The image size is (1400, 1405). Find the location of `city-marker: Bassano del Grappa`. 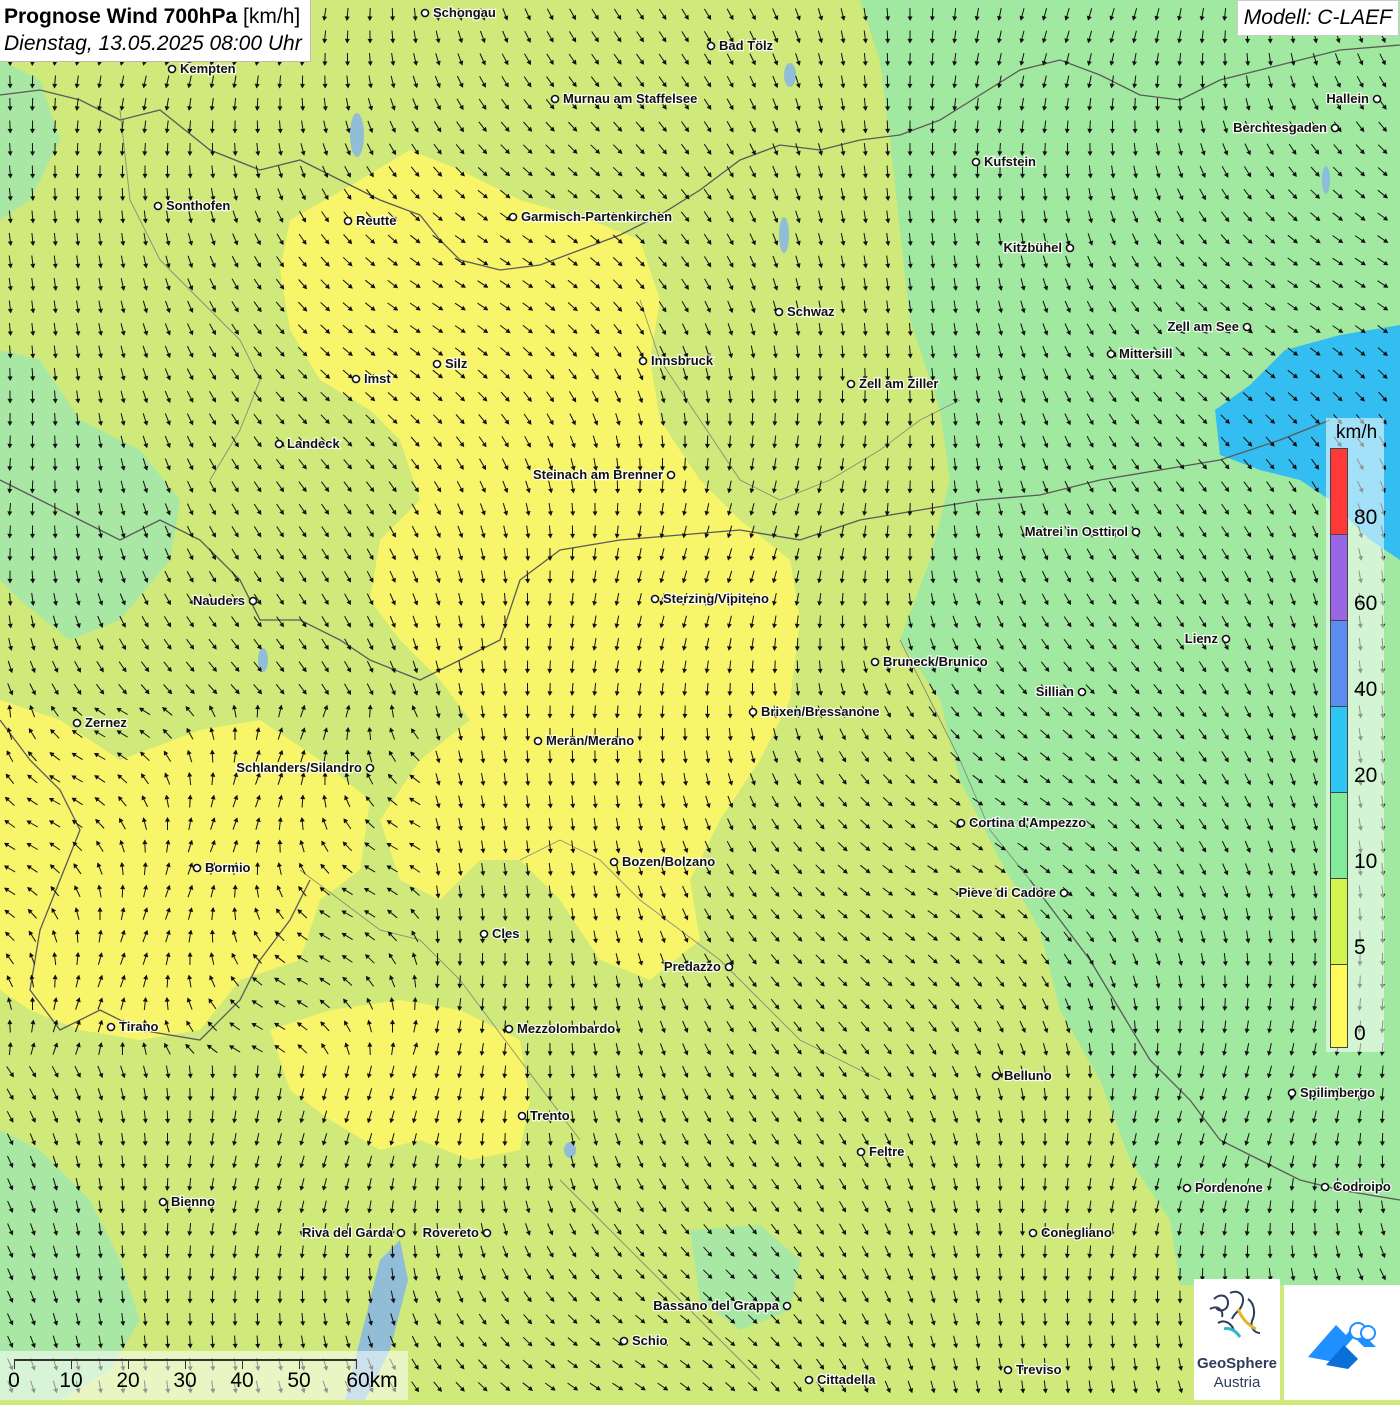

city-marker: Bassano del Grappa is located at coordinates (721, 1305).